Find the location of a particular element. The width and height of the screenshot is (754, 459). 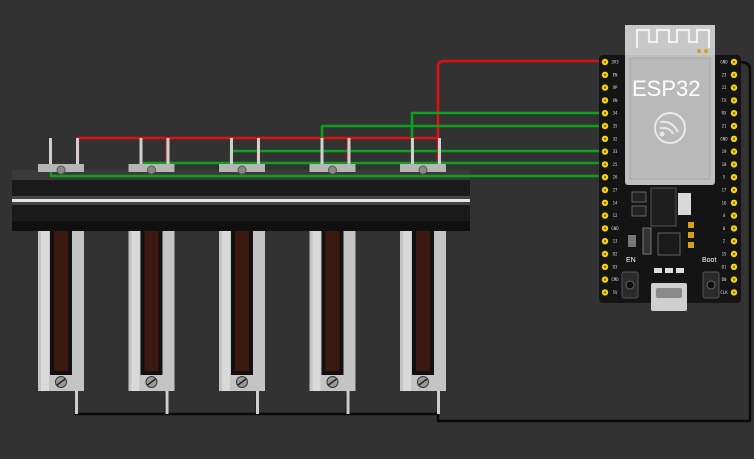

pin-label: 14 is located at coordinates (615, 202).